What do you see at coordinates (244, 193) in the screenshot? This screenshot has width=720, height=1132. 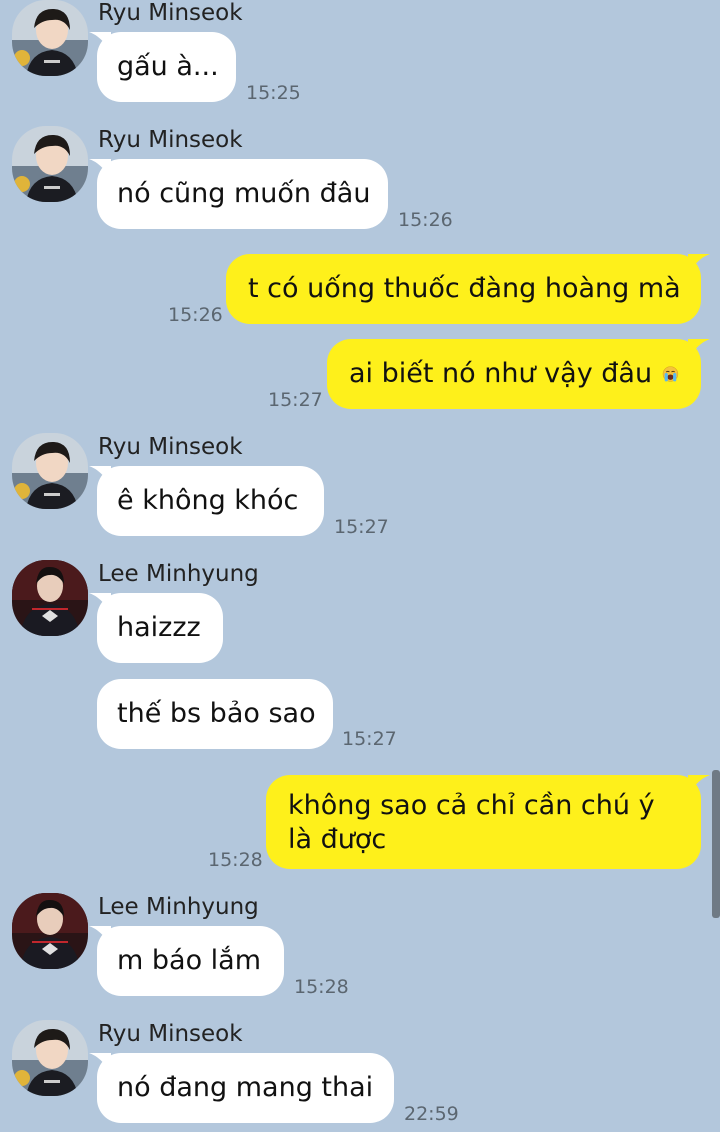 I see `message-text: nó cũng muốn đâu` at bounding box center [244, 193].